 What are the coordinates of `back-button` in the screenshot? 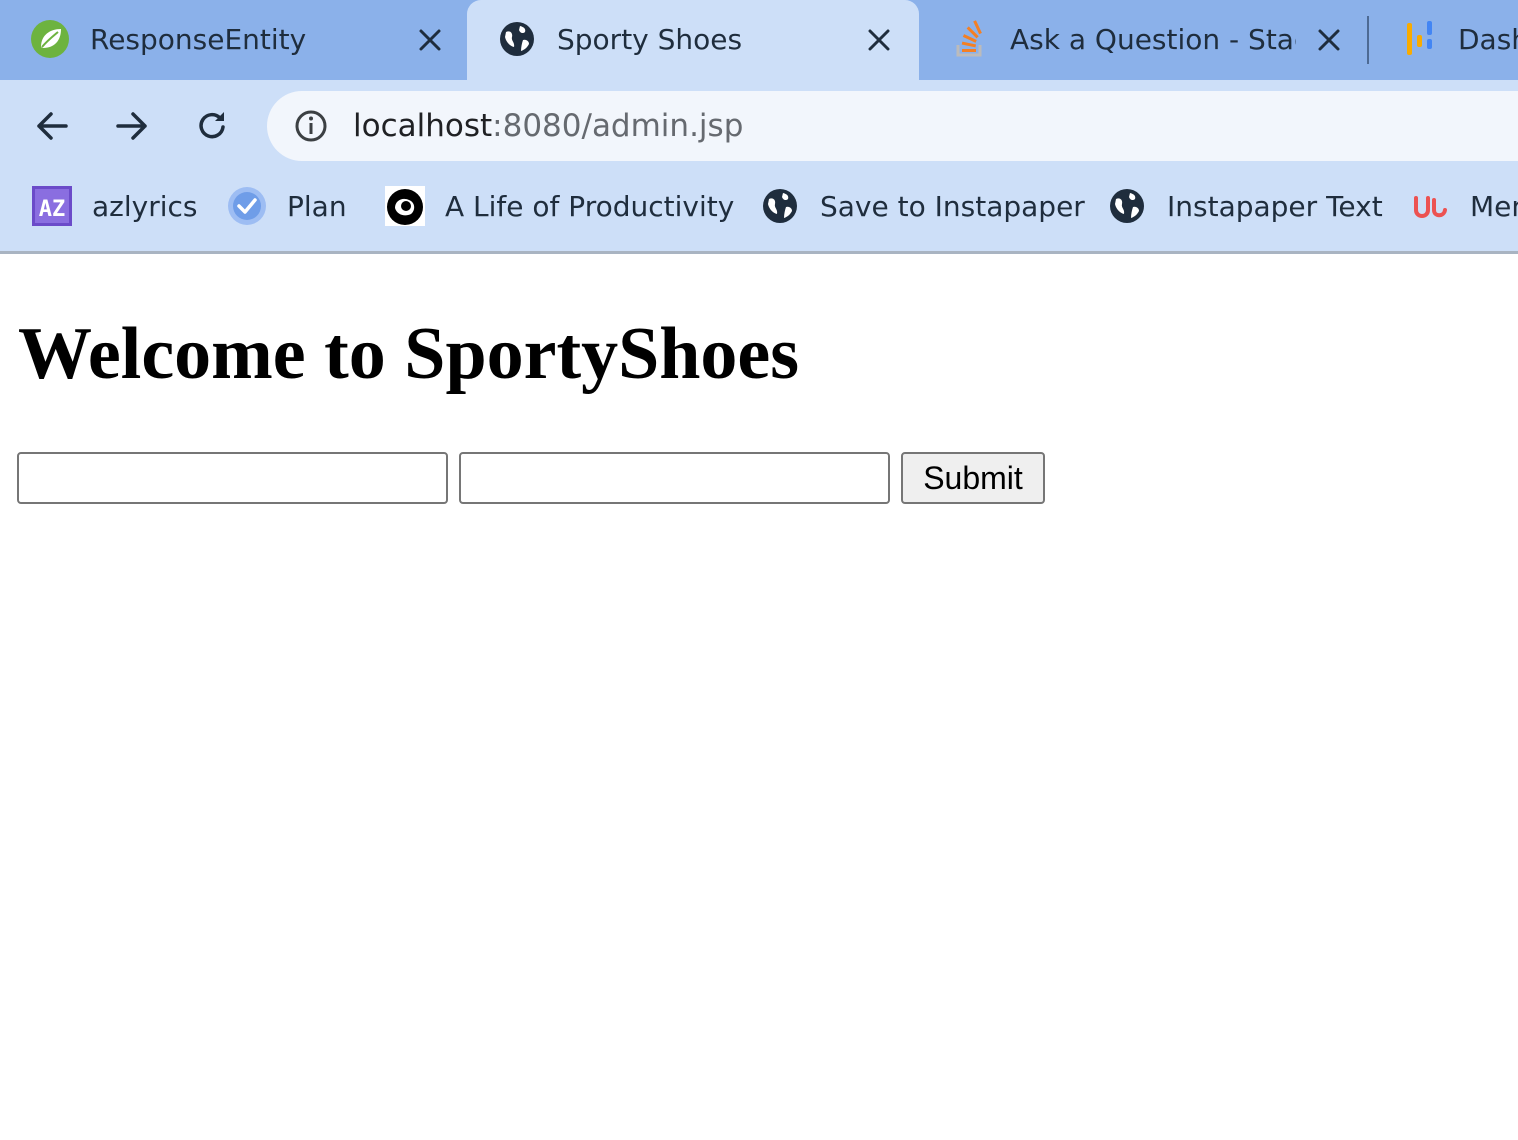 It's located at (52, 126).